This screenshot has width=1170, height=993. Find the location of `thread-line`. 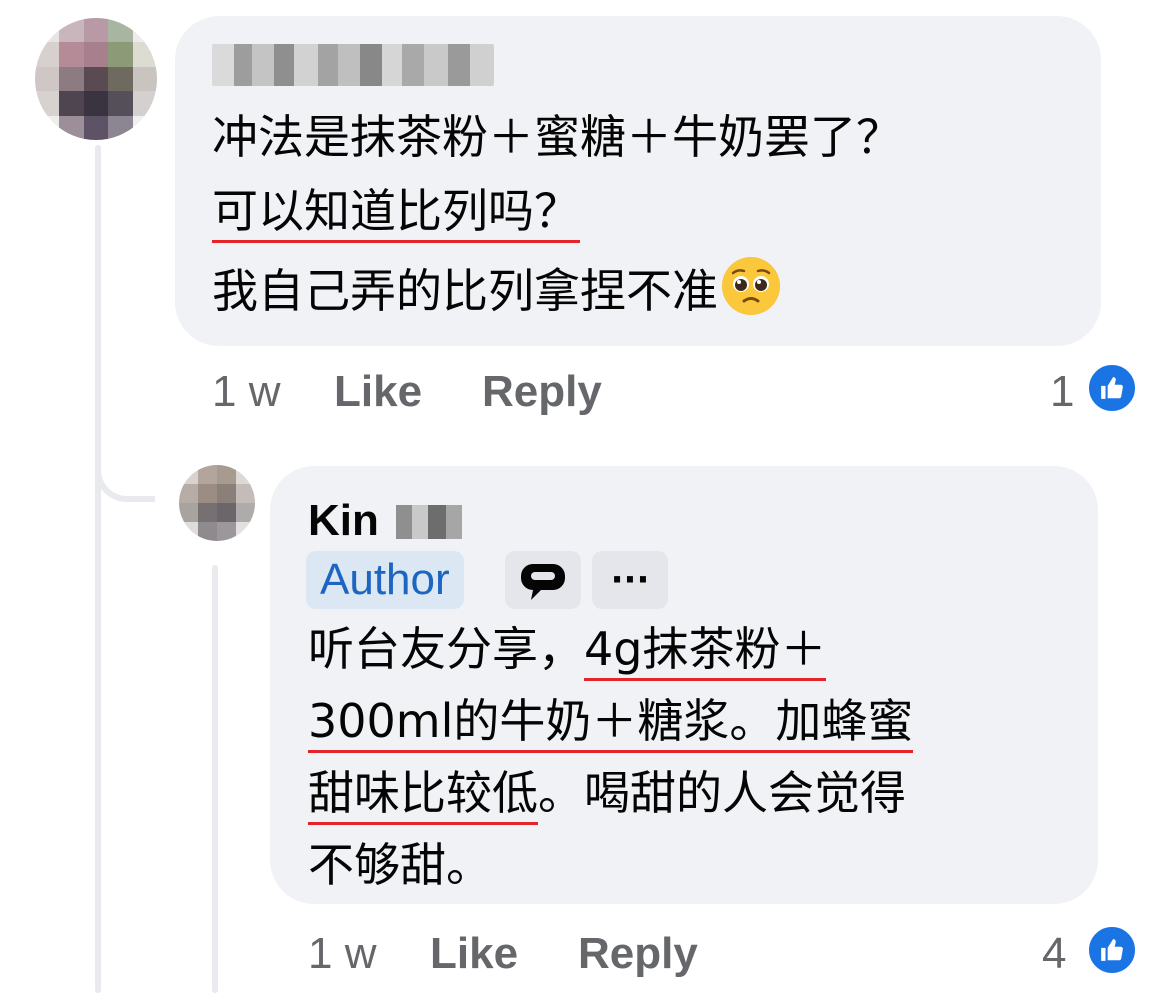

thread-line is located at coordinates (98, 569).